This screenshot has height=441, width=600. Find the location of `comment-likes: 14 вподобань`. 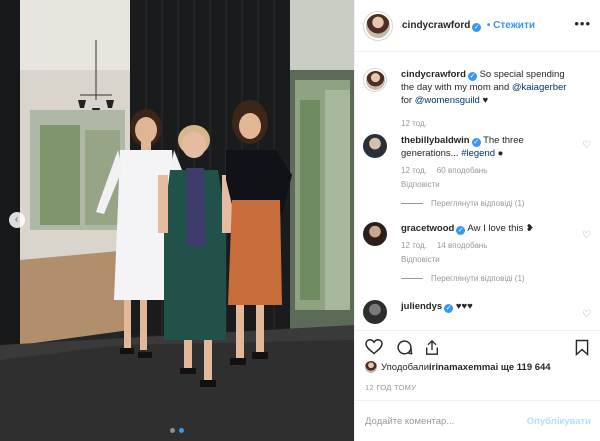

comment-likes: 14 вподобань is located at coordinates (462, 245).